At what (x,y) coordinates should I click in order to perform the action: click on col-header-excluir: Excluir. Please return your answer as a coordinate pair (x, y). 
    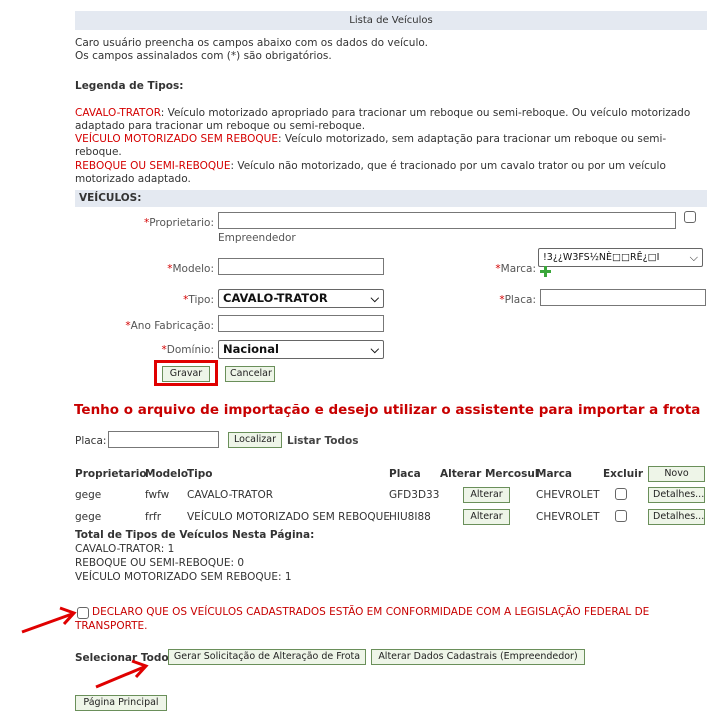
    Looking at the image, I should click on (623, 474).